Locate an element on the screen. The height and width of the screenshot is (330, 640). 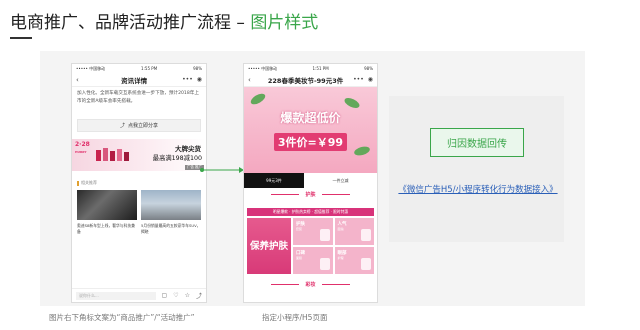
offer-right: 一件立减 is located at coordinates (340, 180).